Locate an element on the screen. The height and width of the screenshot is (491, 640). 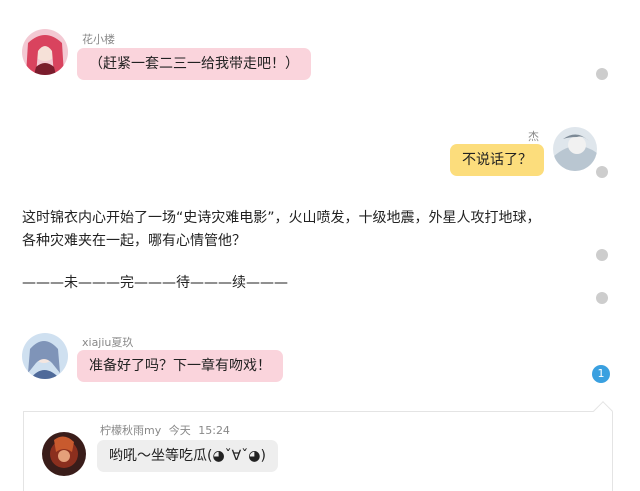
message-bubble: （赶紧一套二三一给我带走吧！） is located at coordinates (194, 64).